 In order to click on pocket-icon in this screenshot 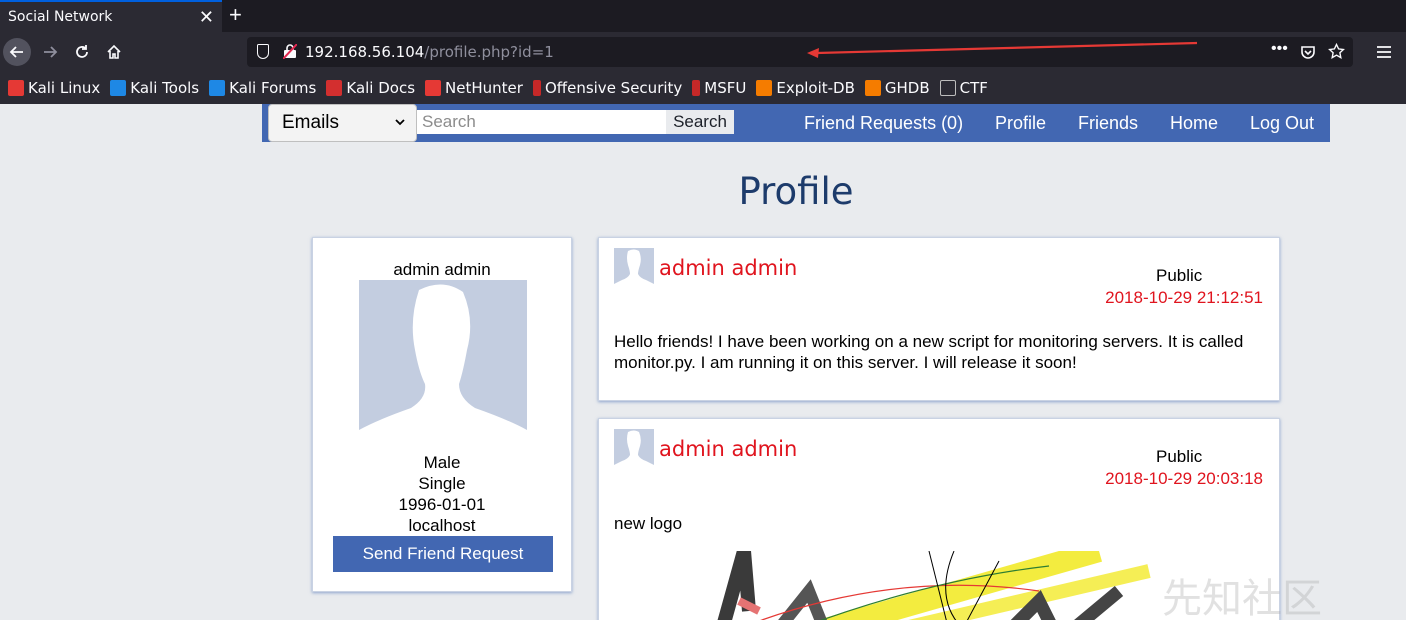, I will do `click(1308, 52)`.